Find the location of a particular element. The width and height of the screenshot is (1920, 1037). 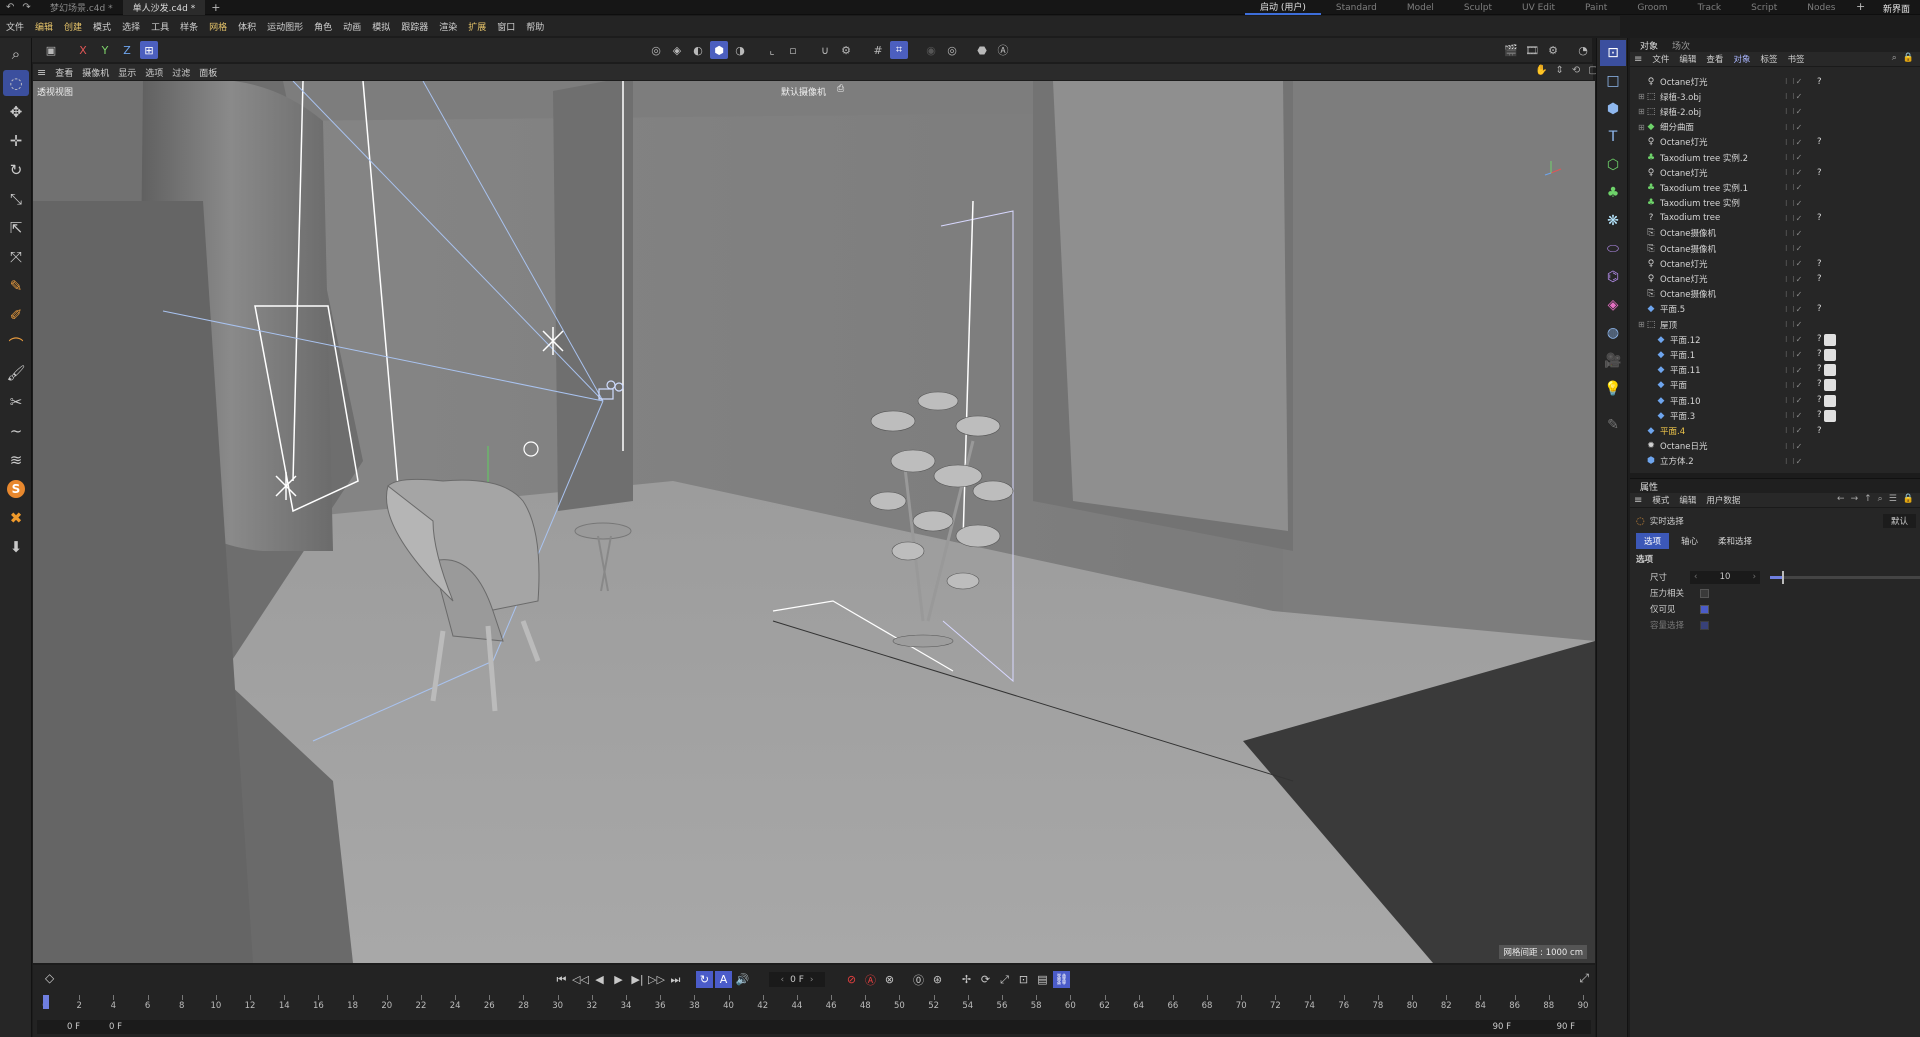

object-tab: 场次 is located at coordinates (1681, 45).